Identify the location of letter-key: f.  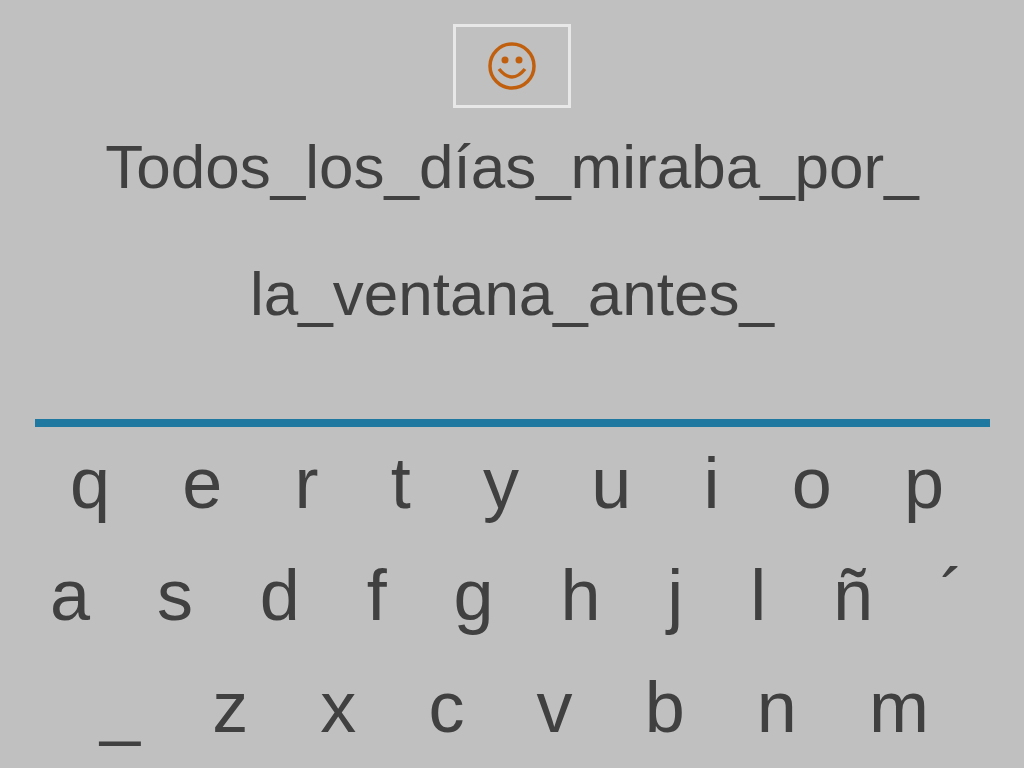
(376, 595).